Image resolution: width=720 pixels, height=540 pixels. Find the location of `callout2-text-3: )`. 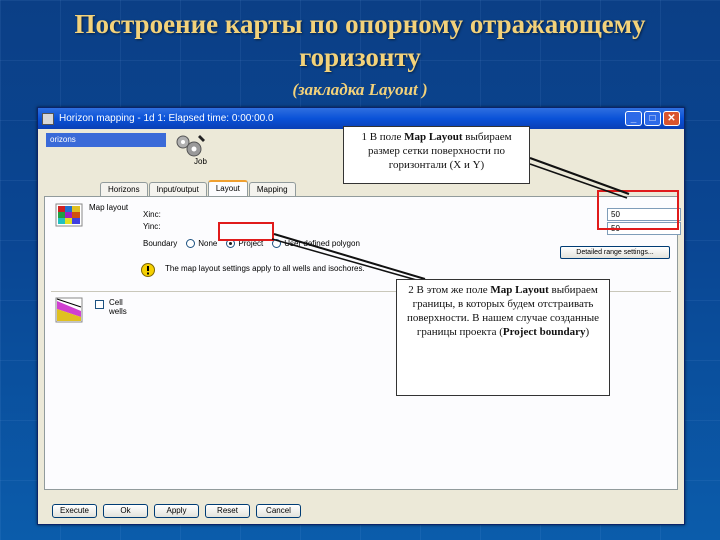

callout2-text-3: ) is located at coordinates (587, 332).